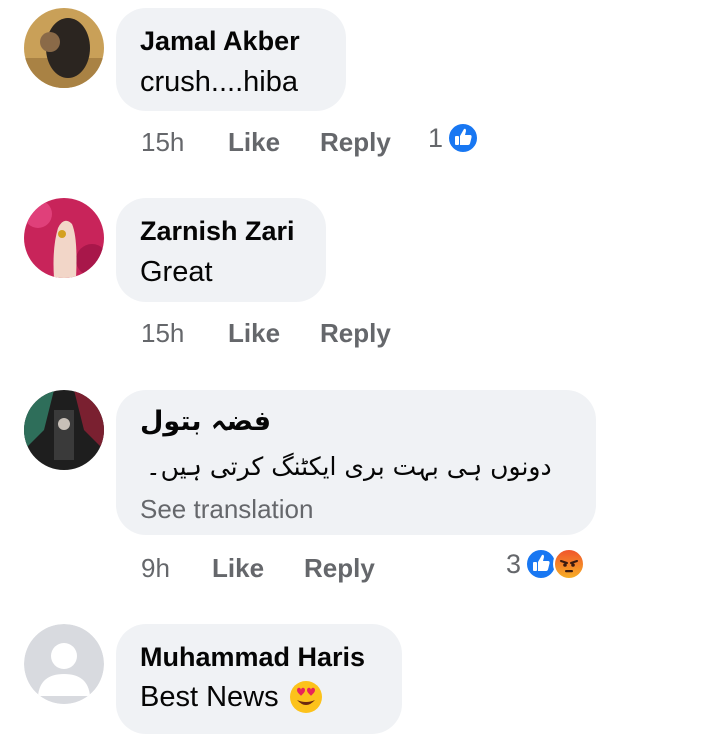  What do you see at coordinates (205, 421) in the screenshot?
I see `comment-author: فضہ بتول` at bounding box center [205, 421].